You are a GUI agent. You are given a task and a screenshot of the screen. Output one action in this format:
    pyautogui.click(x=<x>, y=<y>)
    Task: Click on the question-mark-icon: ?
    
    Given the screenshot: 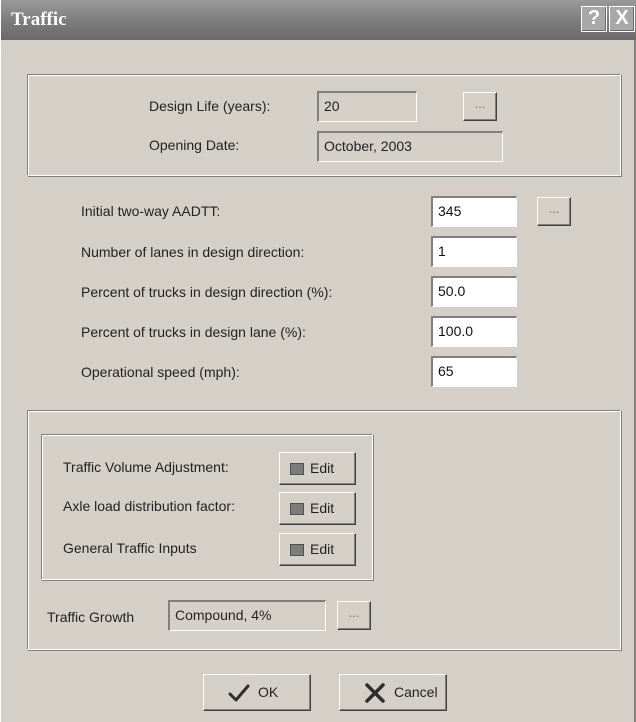 What is the action you would take?
    pyautogui.click(x=594, y=18)
    